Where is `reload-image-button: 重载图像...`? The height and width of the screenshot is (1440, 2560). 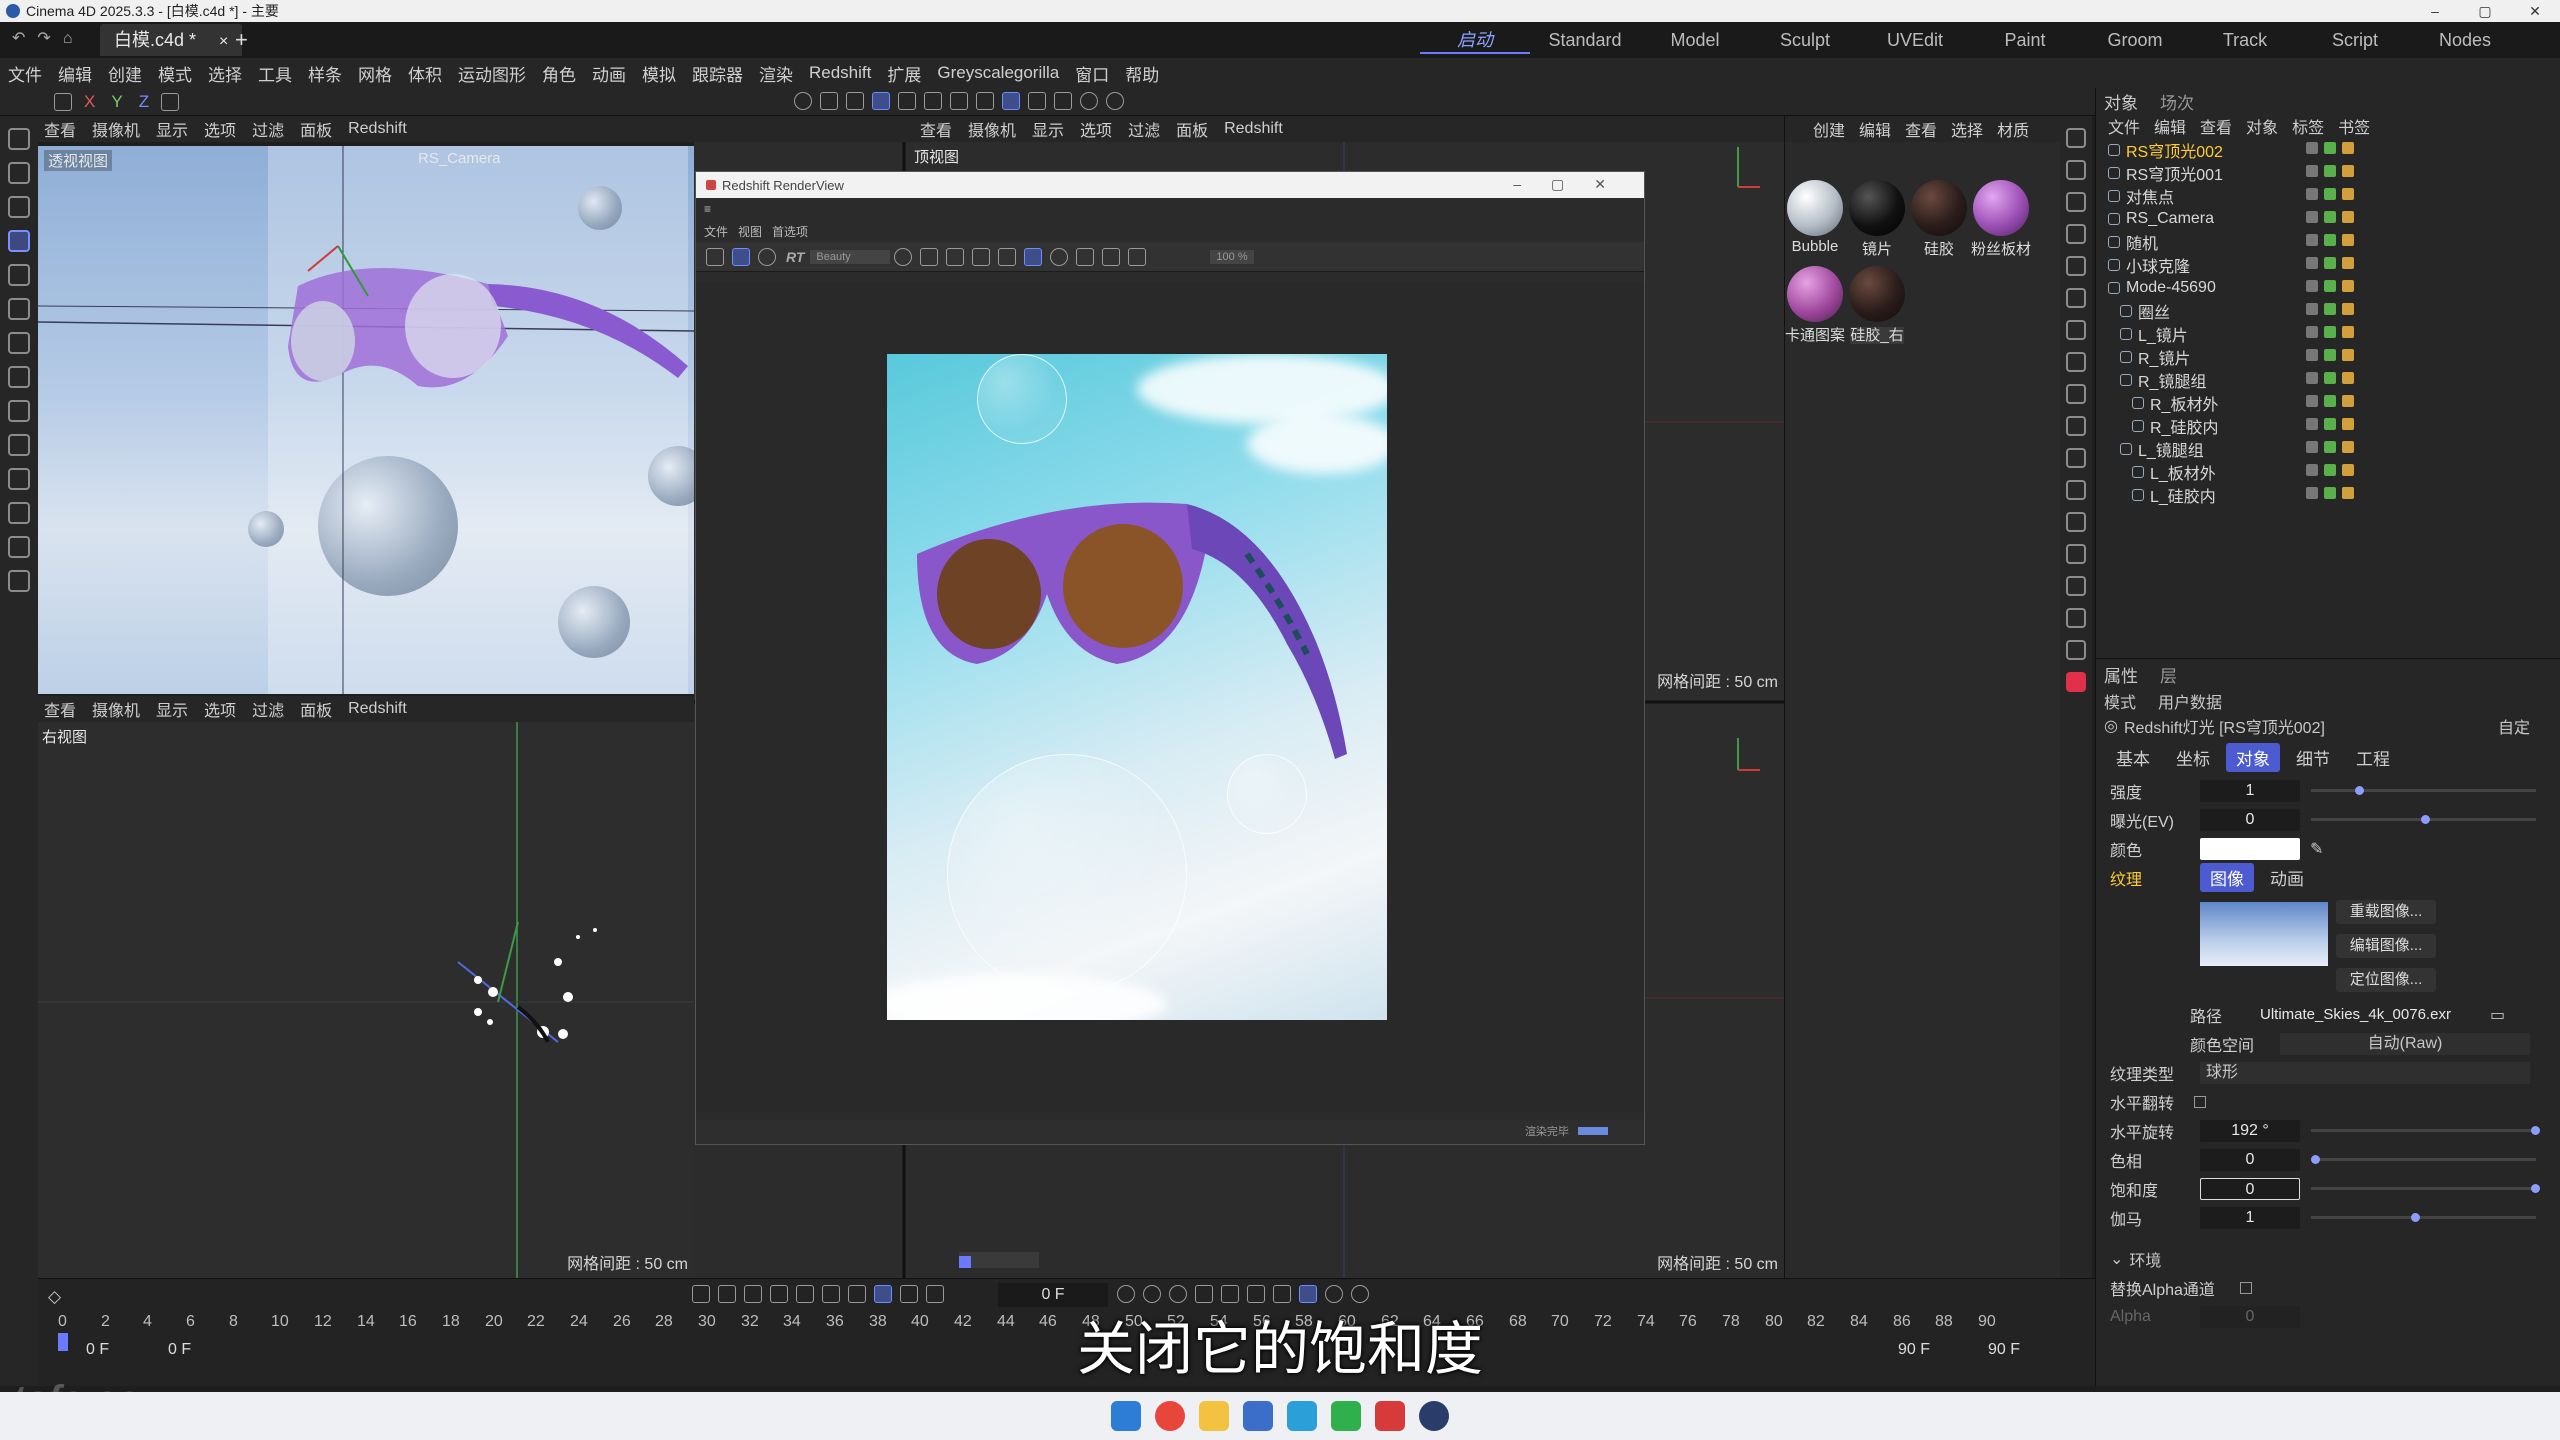 reload-image-button: 重载图像... is located at coordinates (2386, 912).